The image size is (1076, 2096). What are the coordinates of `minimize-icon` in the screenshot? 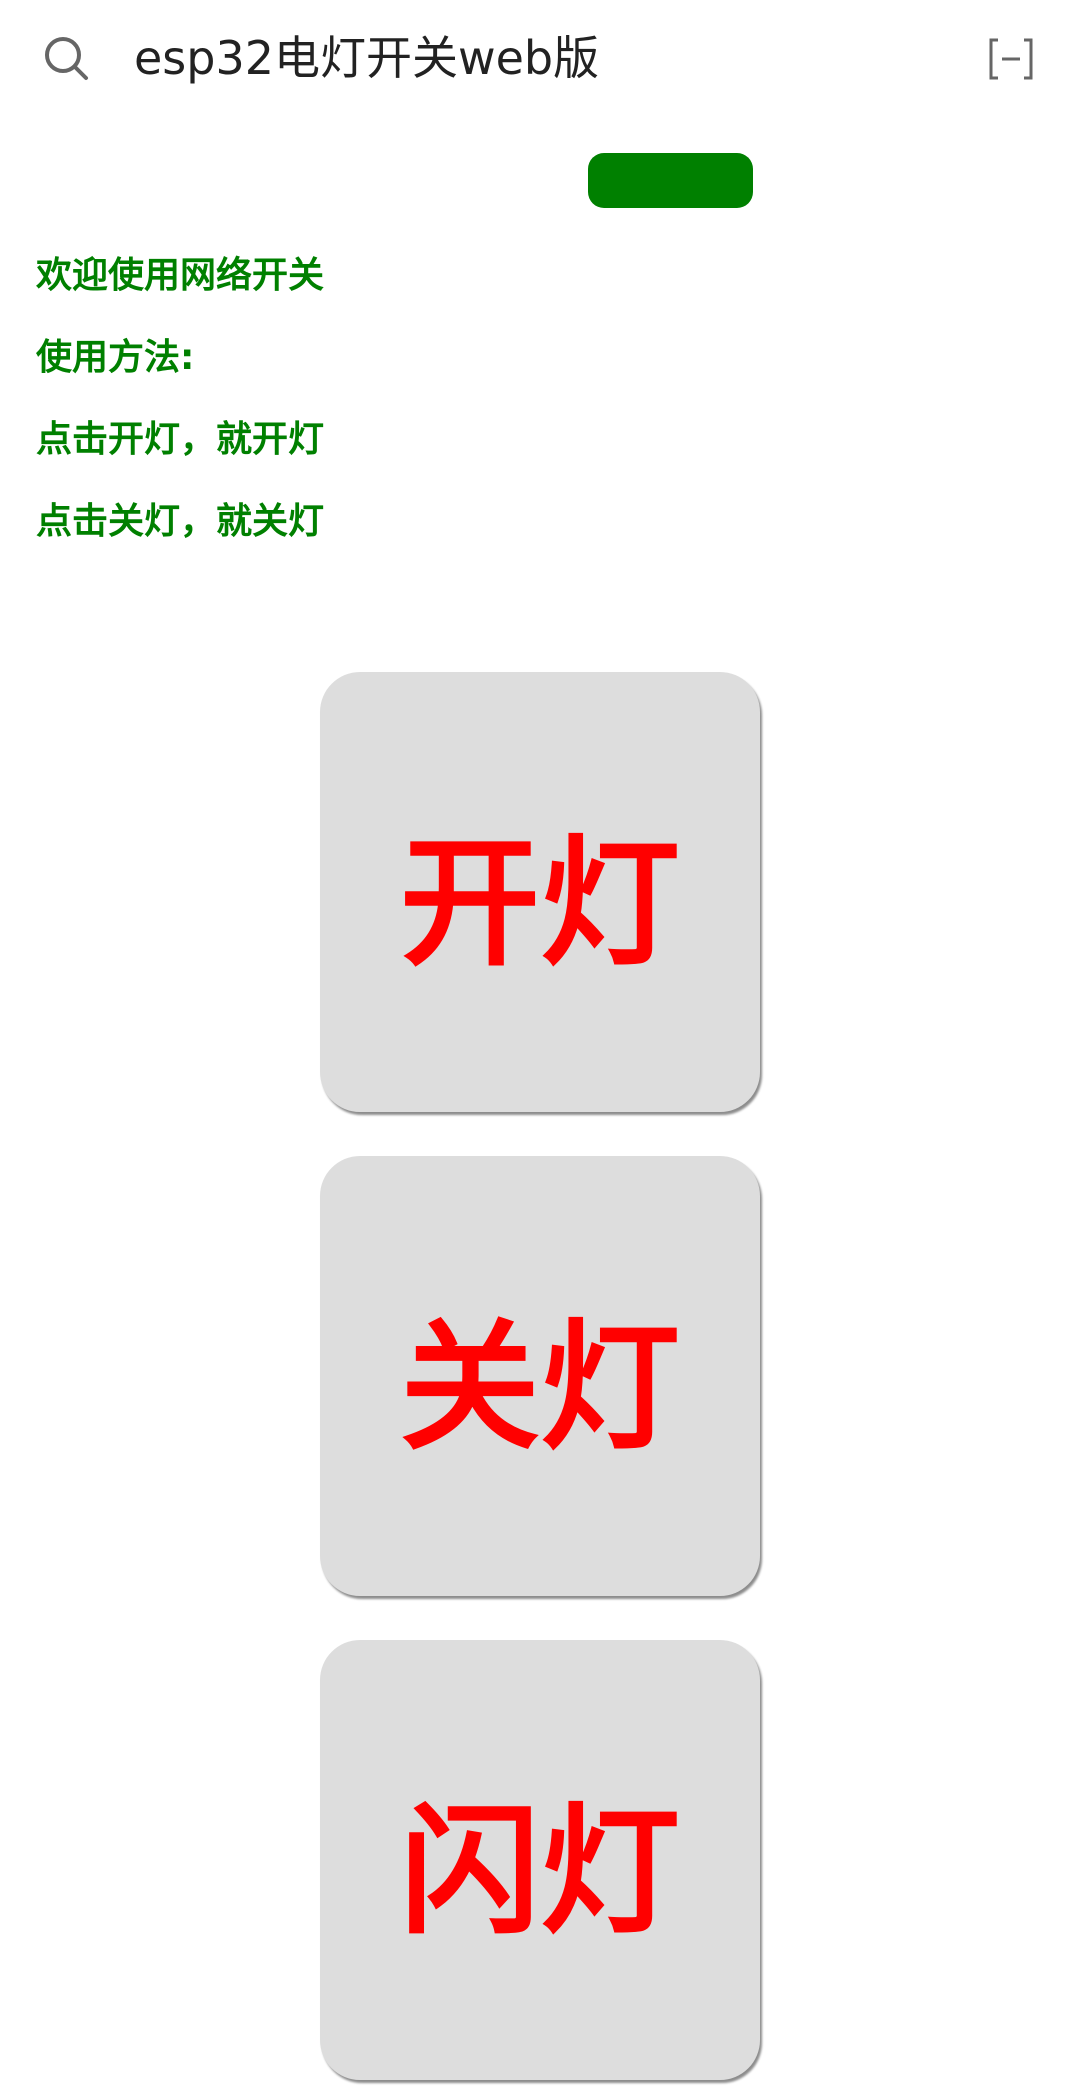 It's located at (1011, 59).